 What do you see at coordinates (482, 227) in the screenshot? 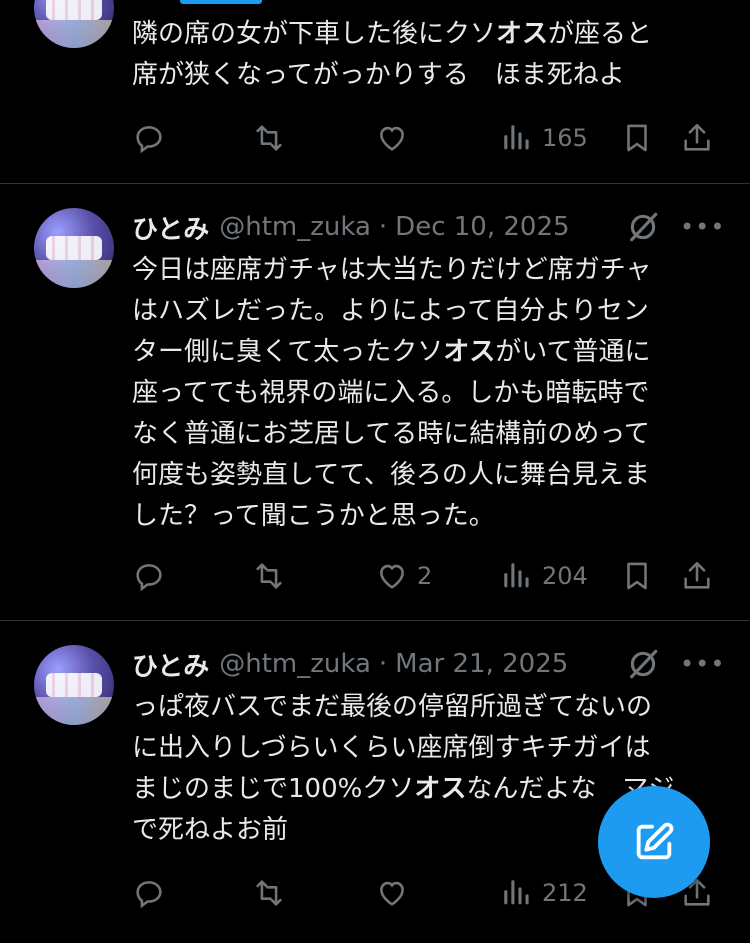
I see `tweet-date: Dec 10, 2025` at bounding box center [482, 227].